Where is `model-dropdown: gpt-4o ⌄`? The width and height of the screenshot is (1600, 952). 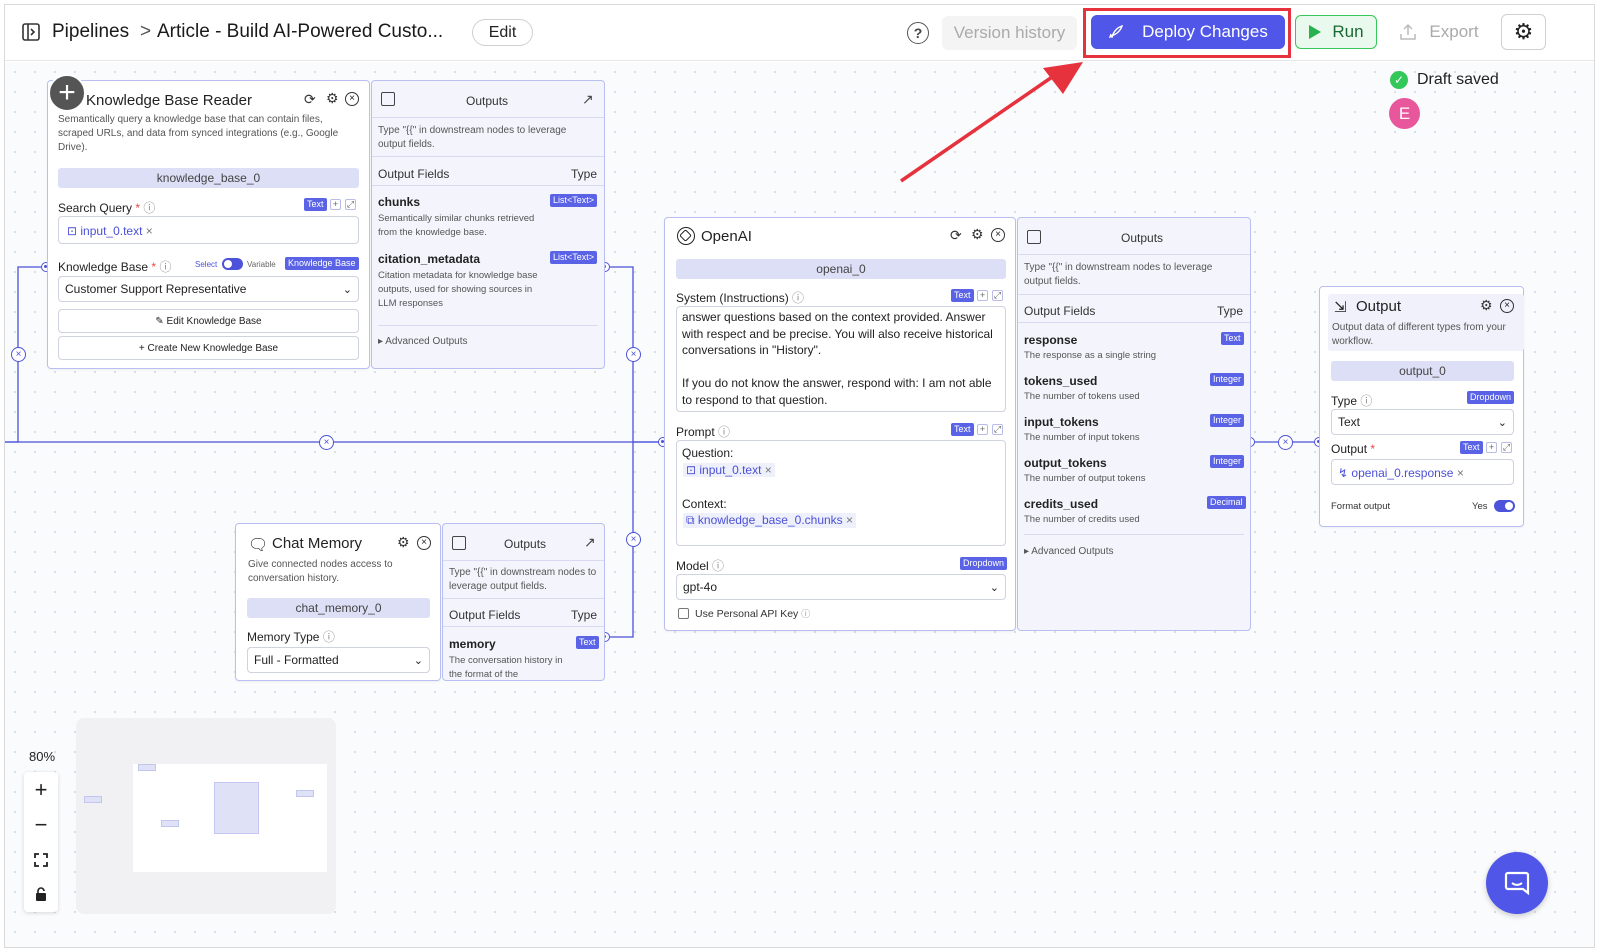
model-dropdown: gpt-4o ⌄ is located at coordinates (841, 587).